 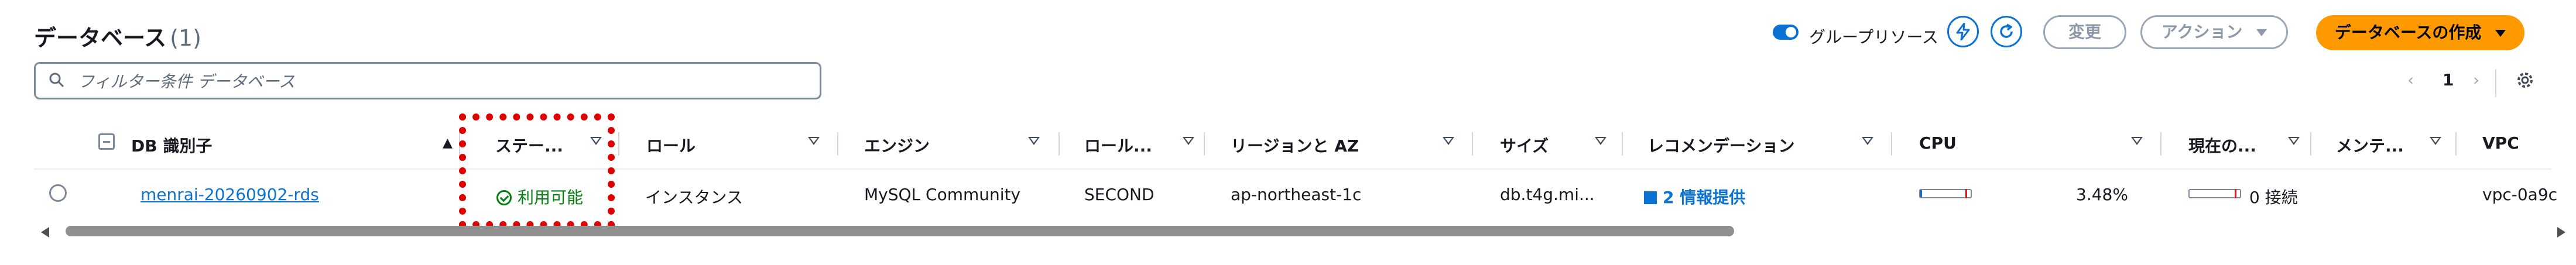 I want to click on connections-bar, so click(x=2214, y=193).